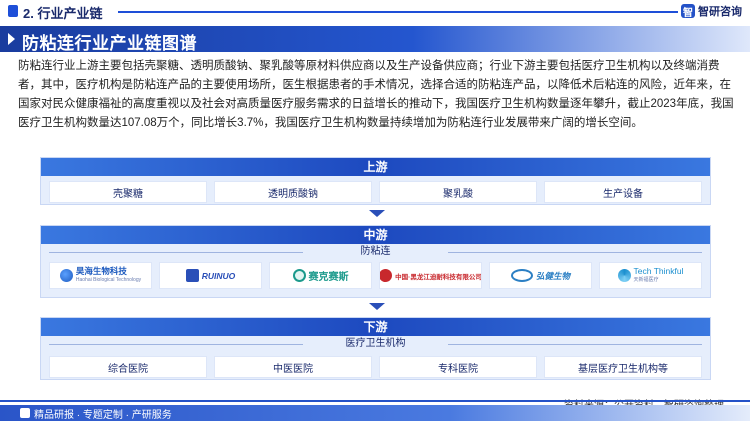  What do you see at coordinates (25, 413) in the screenshot?
I see `footer-icon` at bounding box center [25, 413].